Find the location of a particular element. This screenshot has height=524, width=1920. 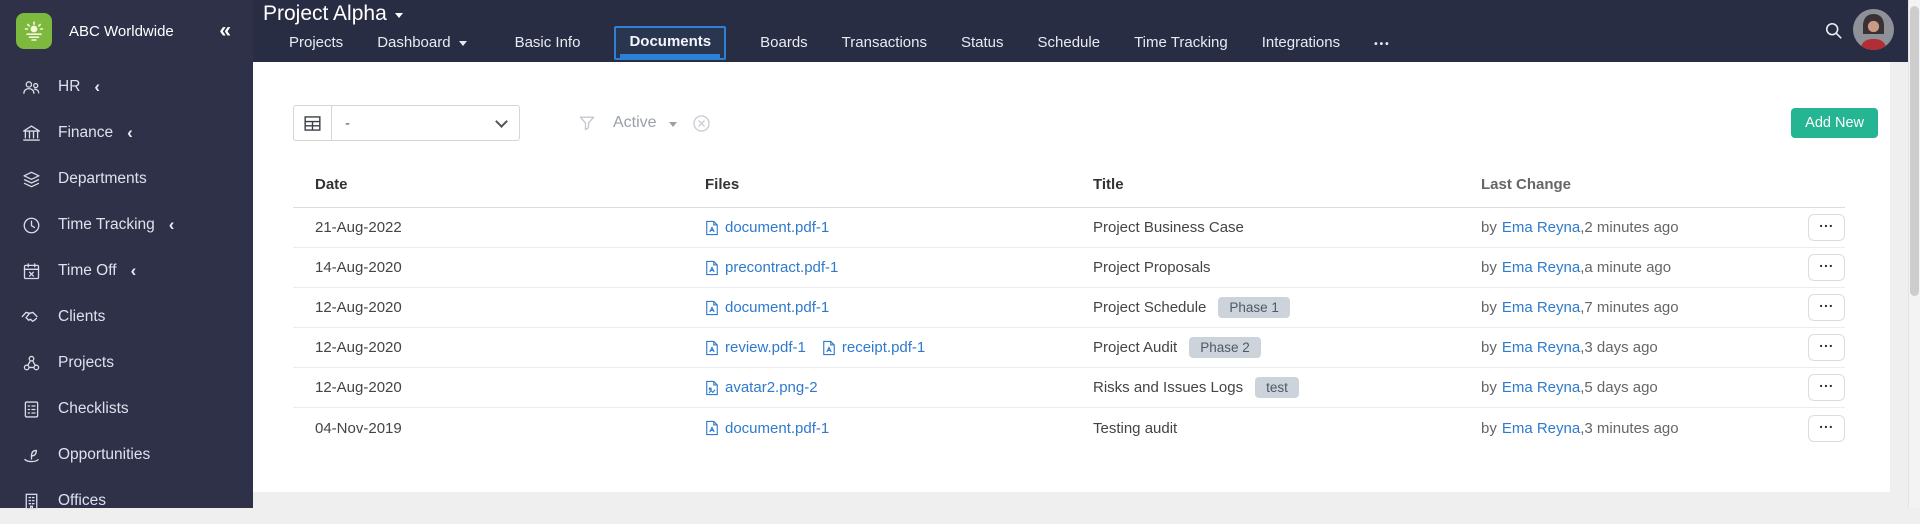

sidebar-item-clients: Clients is located at coordinates (126, 317).